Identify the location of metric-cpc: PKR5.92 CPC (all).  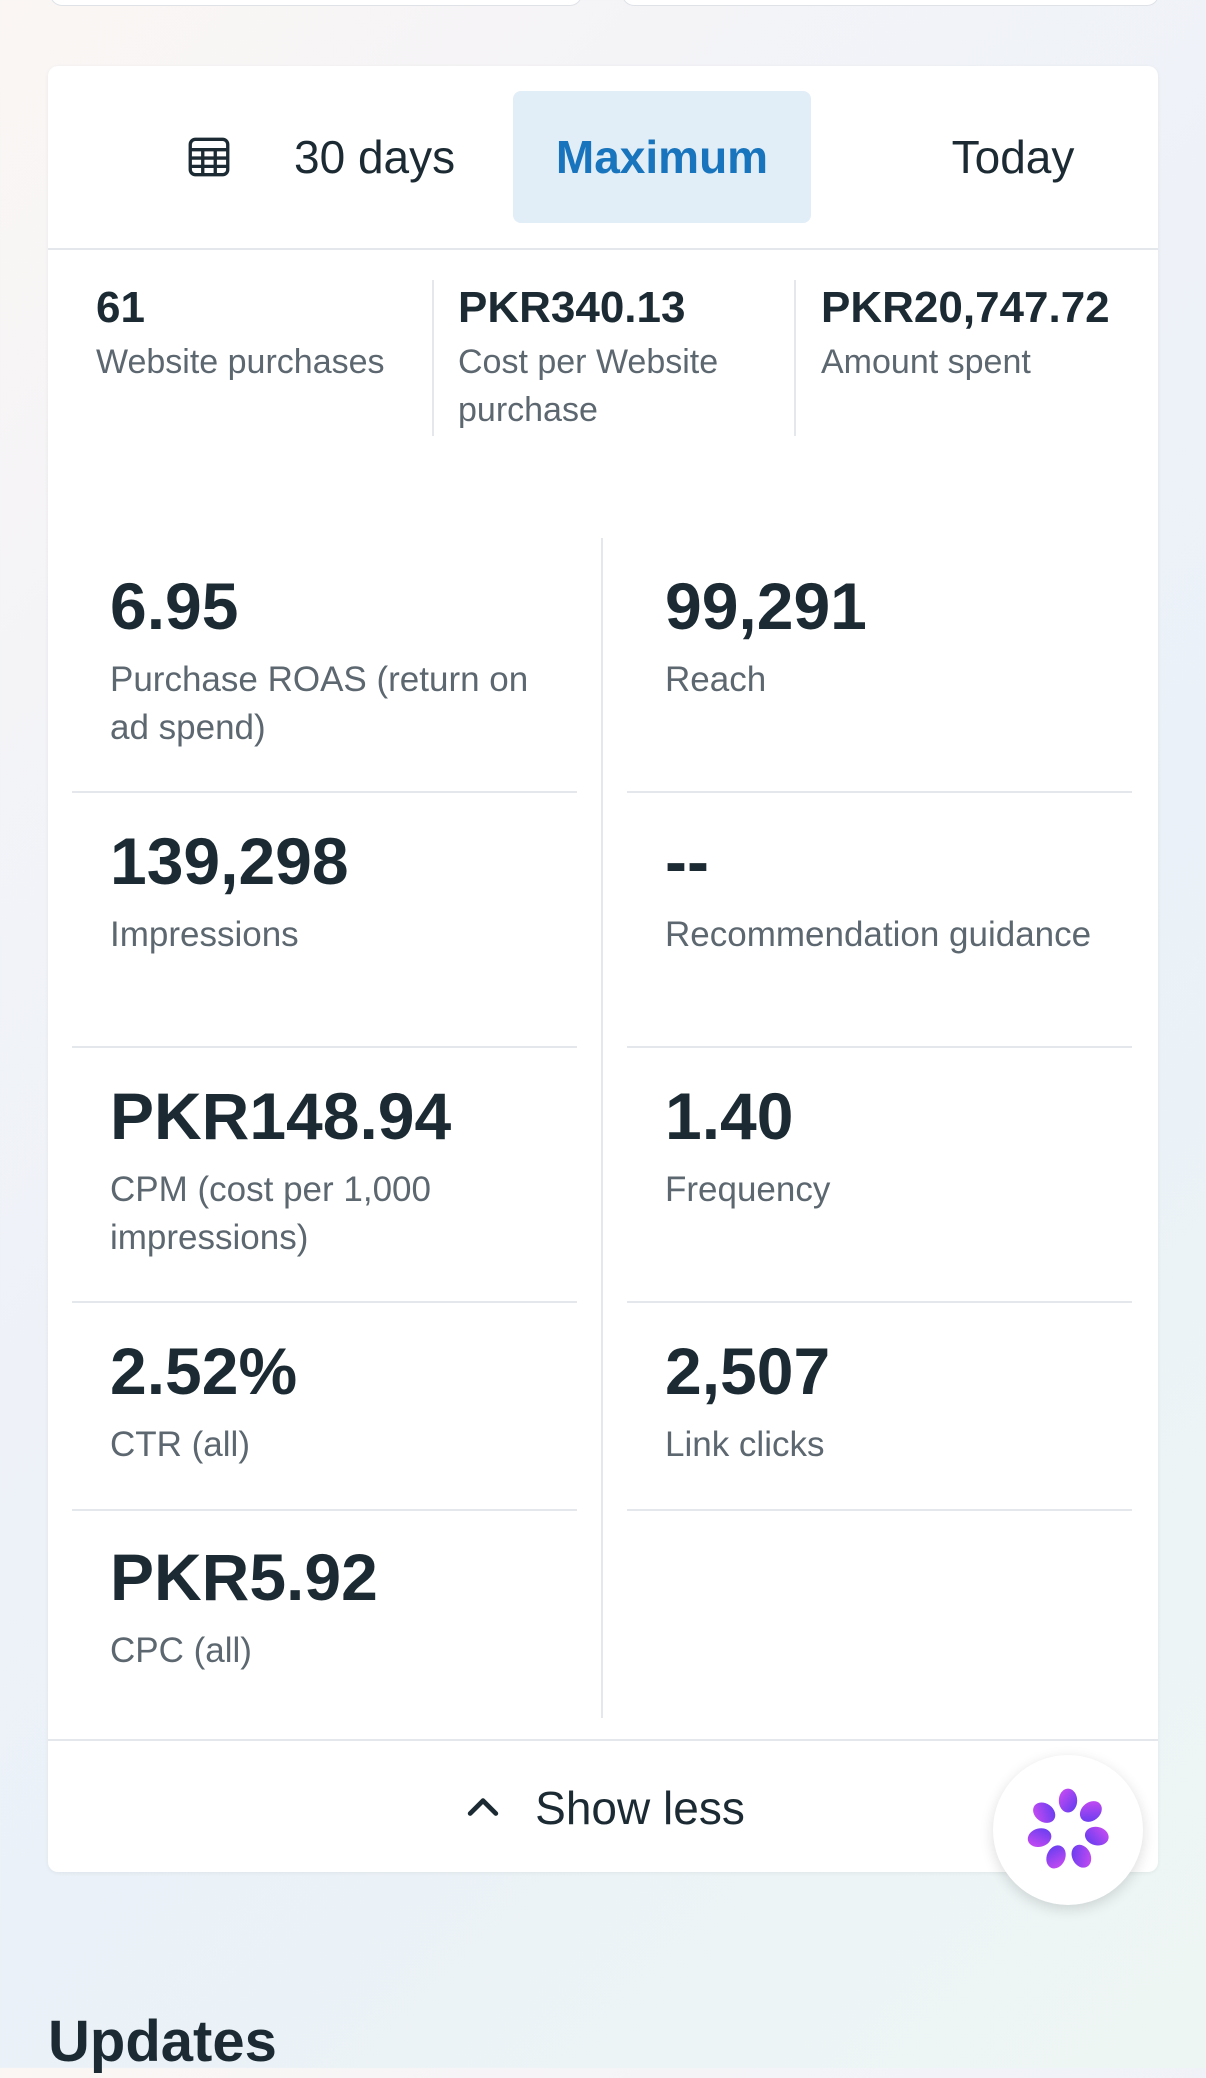
(324, 1612).